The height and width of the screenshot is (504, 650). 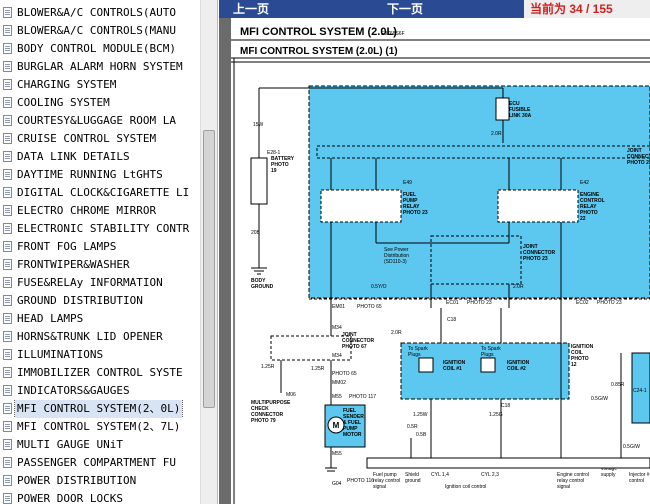 What do you see at coordinates (395, 262) in the screenshot?
I see `component-label: (SD110-3)` at bounding box center [395, 262].